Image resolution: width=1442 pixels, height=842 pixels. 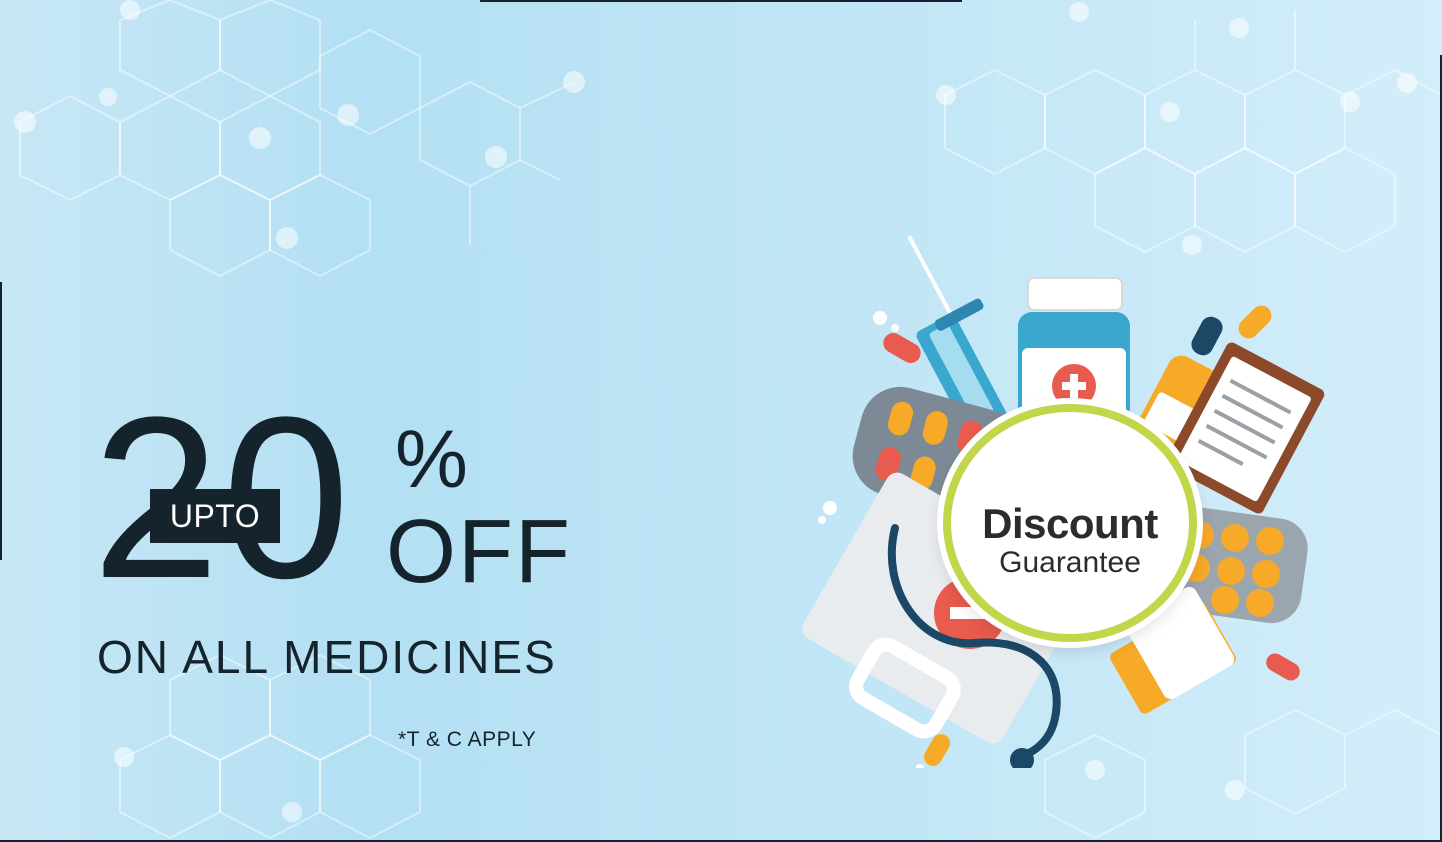 I want to click on medicine-bottle-icon, so click(x=1074, y=349).